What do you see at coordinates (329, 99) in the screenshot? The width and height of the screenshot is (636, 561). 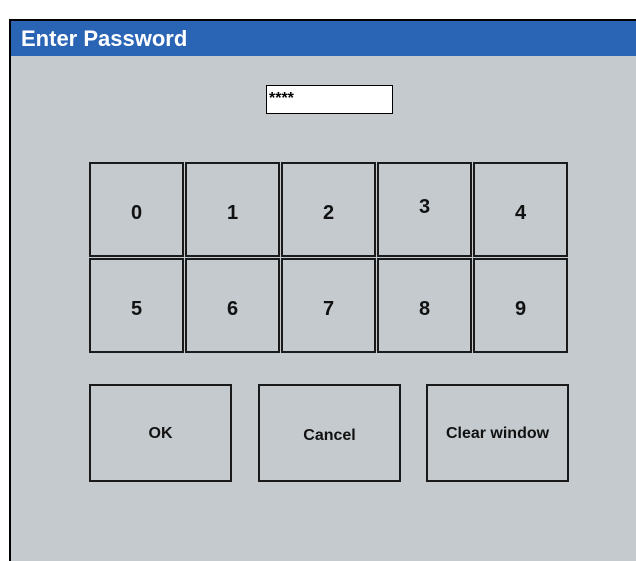 I see `password-input: ****` at bounding box center [329, 99].